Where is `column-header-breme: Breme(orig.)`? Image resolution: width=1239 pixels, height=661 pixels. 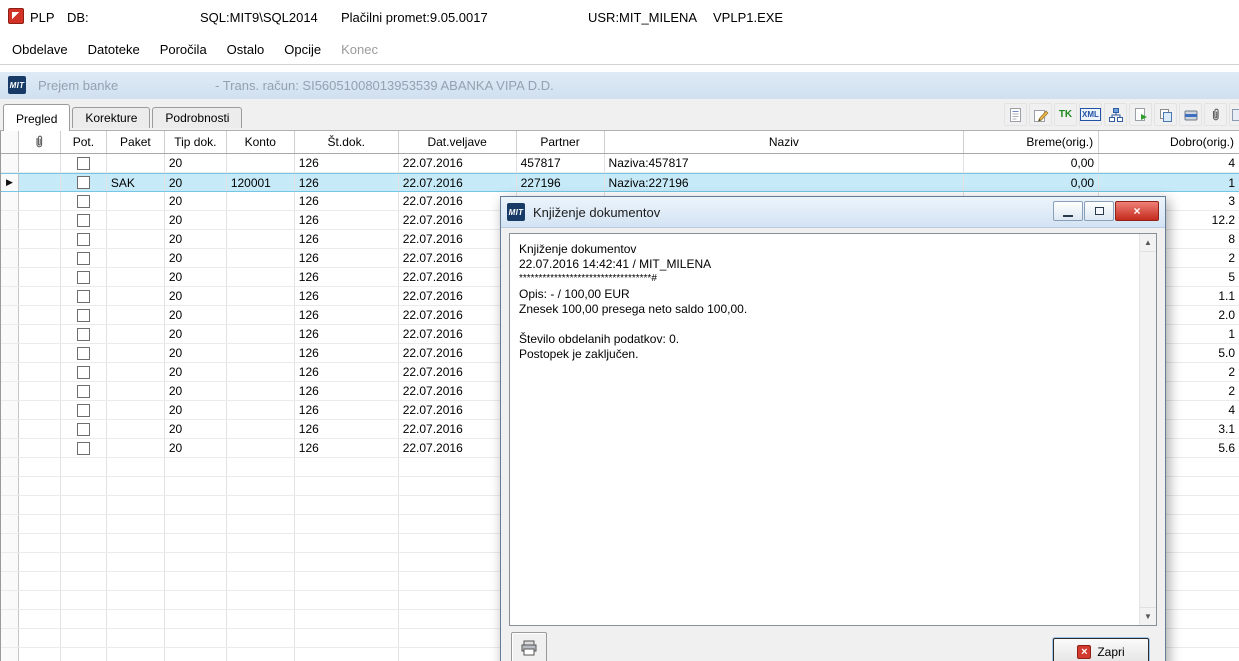
column-header-breme: Breme(orig.) is located at coordinates (1032, 142).